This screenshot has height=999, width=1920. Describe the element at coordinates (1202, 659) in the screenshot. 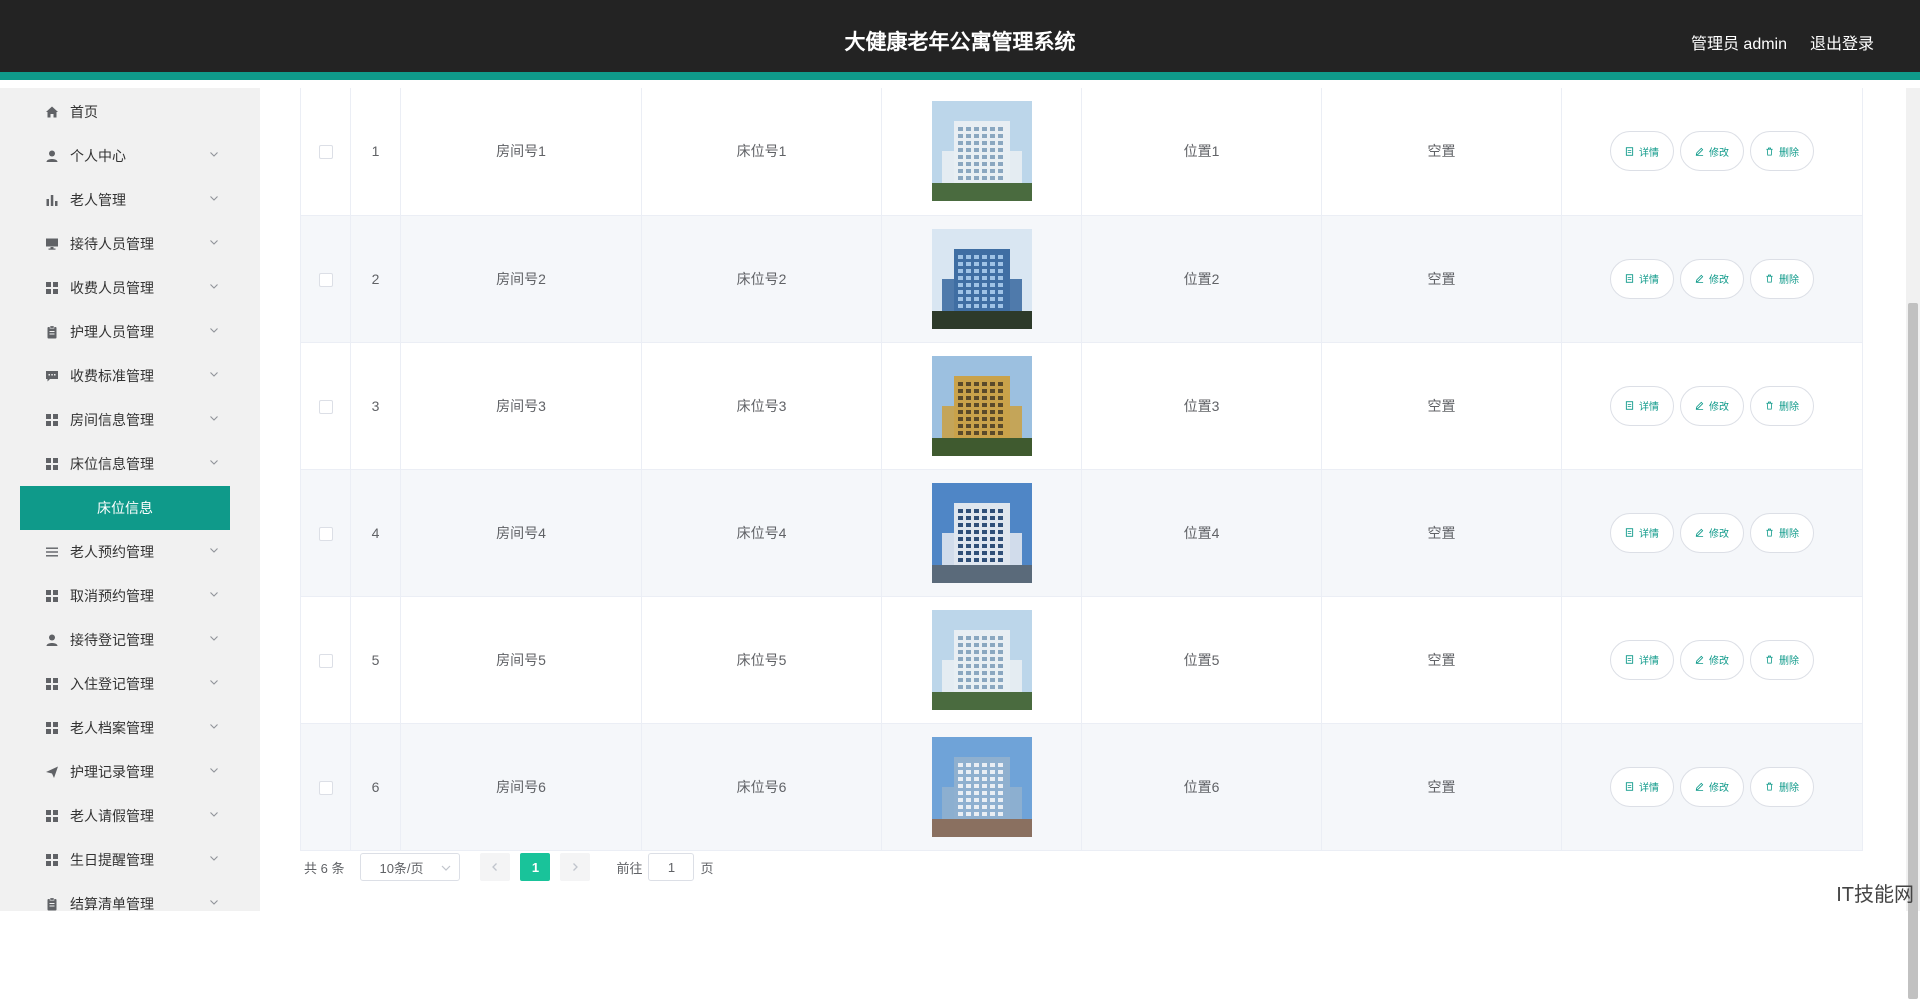

I see `bed-position: 位置5` at that location.